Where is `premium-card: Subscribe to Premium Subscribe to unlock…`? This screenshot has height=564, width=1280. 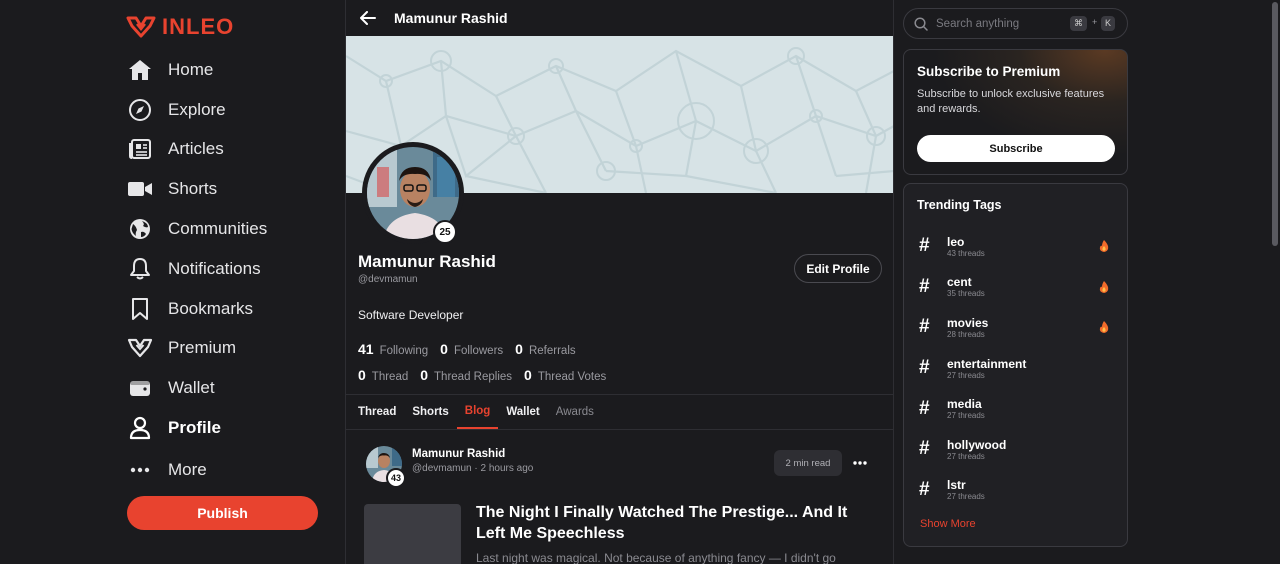 premium-card: Subscribe to Premium Subscribe to unlock… is located at coordinates (1015, 112).